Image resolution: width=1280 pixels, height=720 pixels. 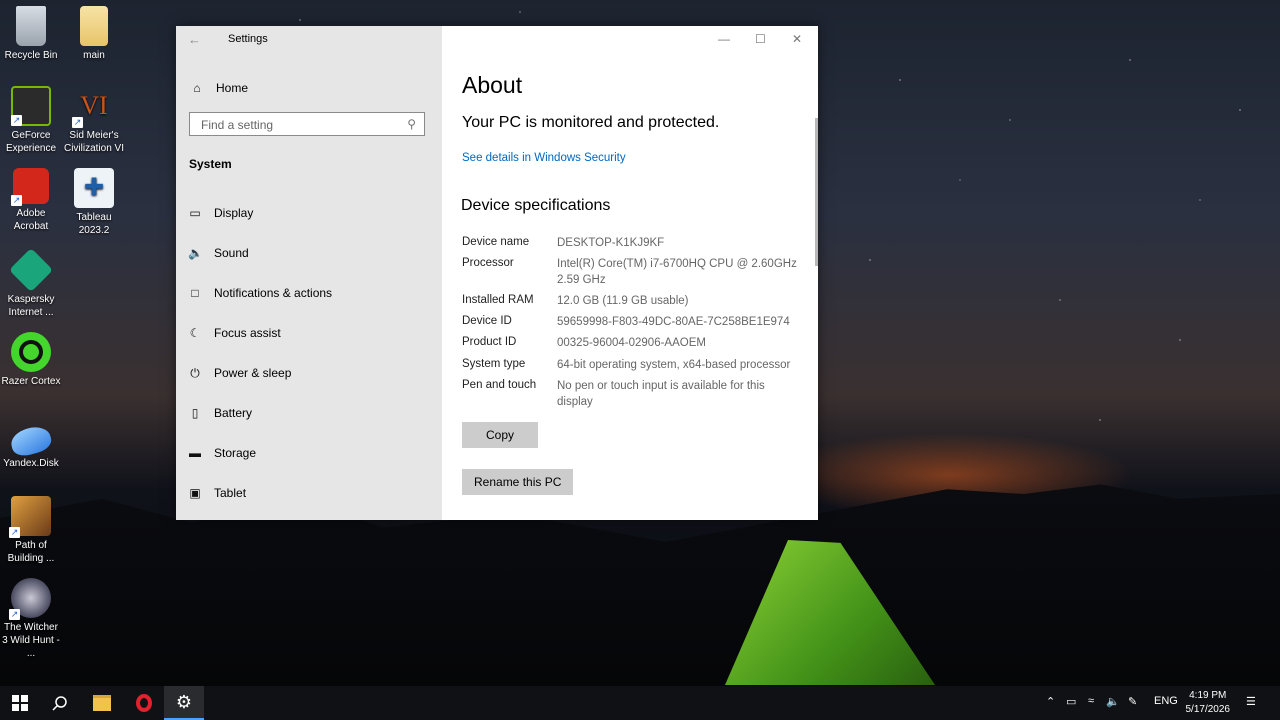 What do you see at coordinates (1113, 701) in the screenshot?
I see `volume-icon: 🔈` at bounding box center [1113, 701].